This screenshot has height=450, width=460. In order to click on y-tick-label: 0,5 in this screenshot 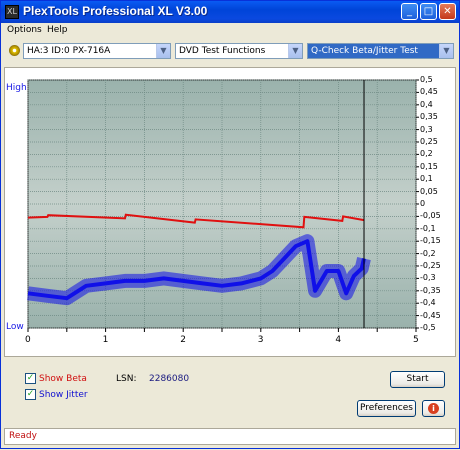, I will do `click(426, 79)`.